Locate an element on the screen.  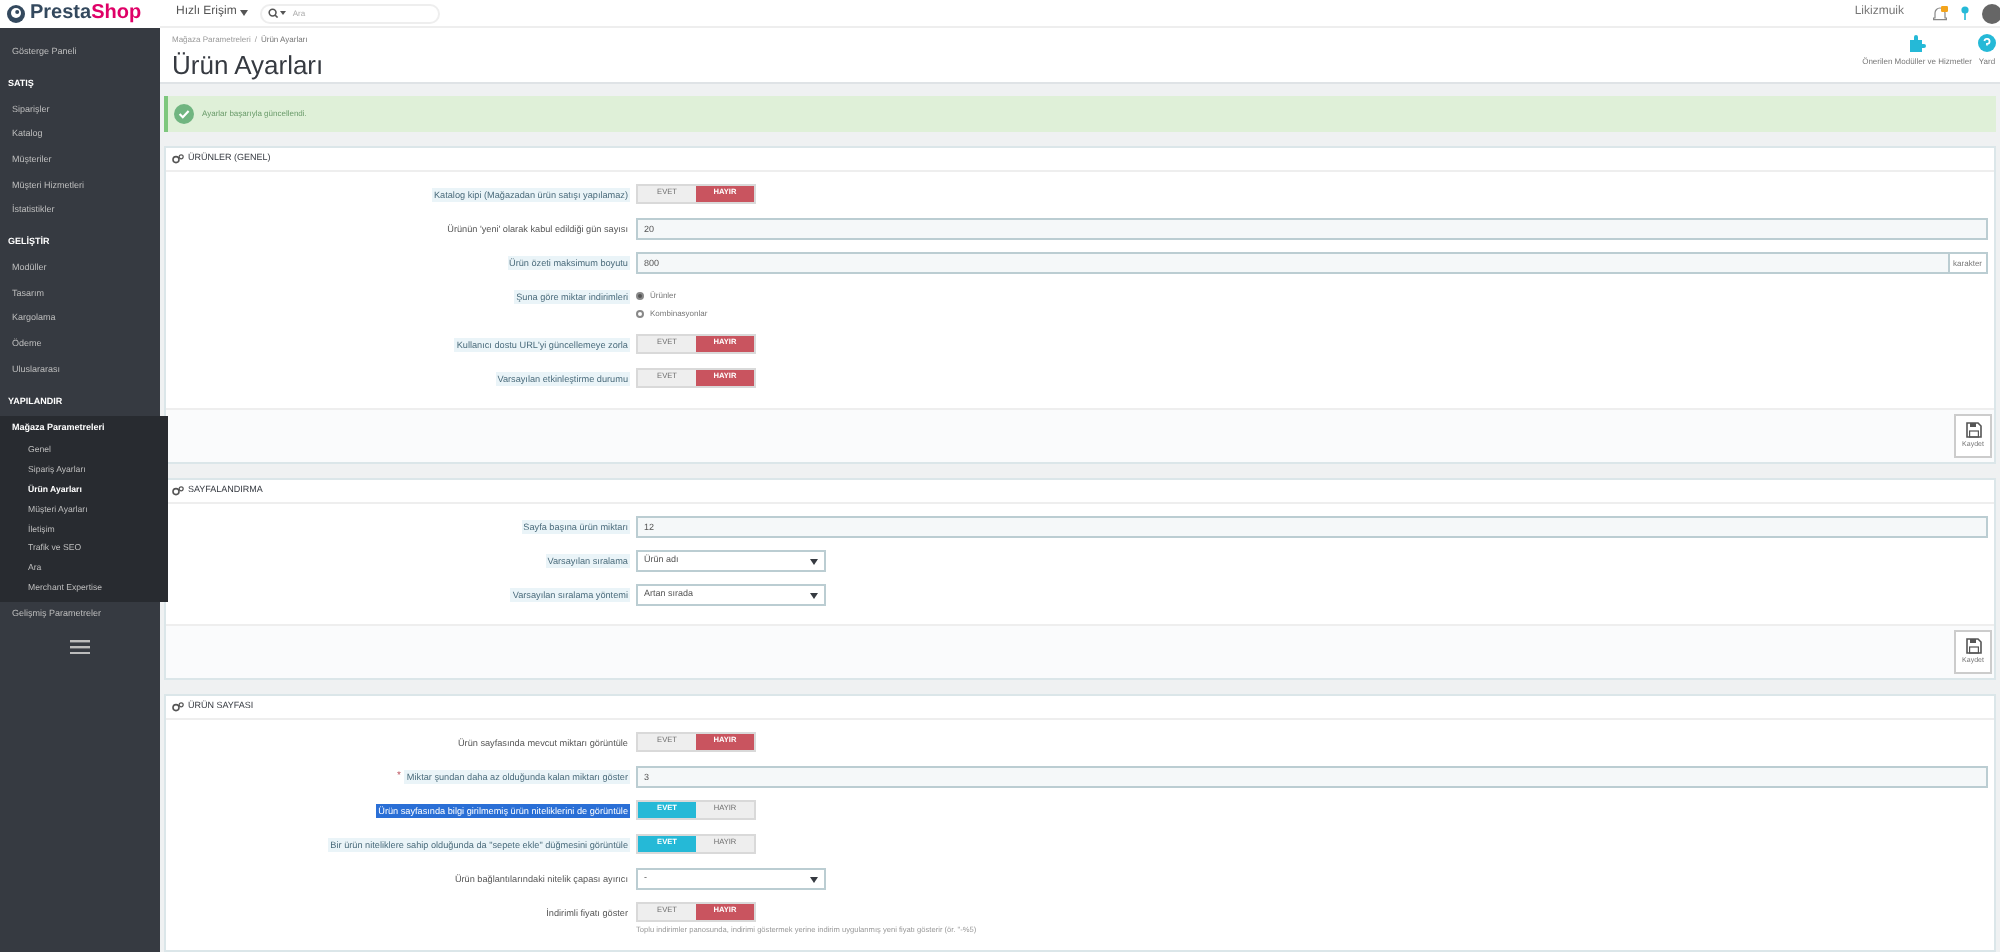
puzzle-icon is located at coordinates (1917, 43).